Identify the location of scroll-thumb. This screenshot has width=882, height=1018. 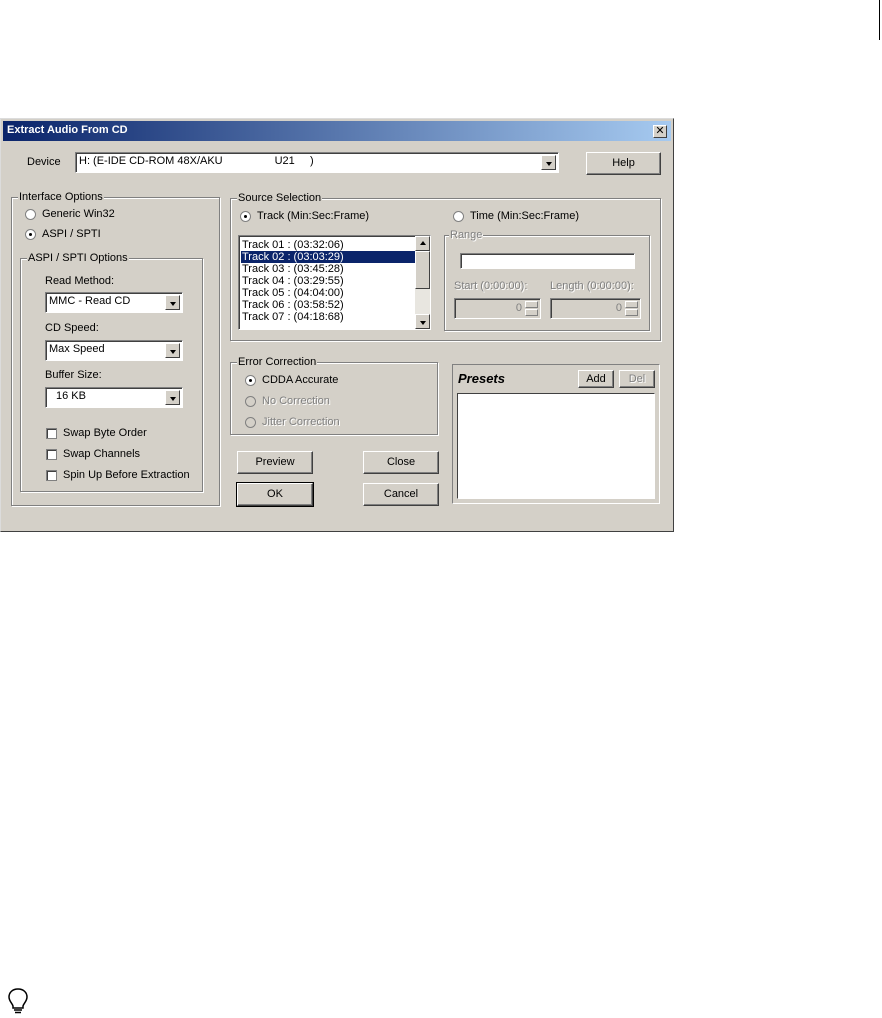
(422, 270).